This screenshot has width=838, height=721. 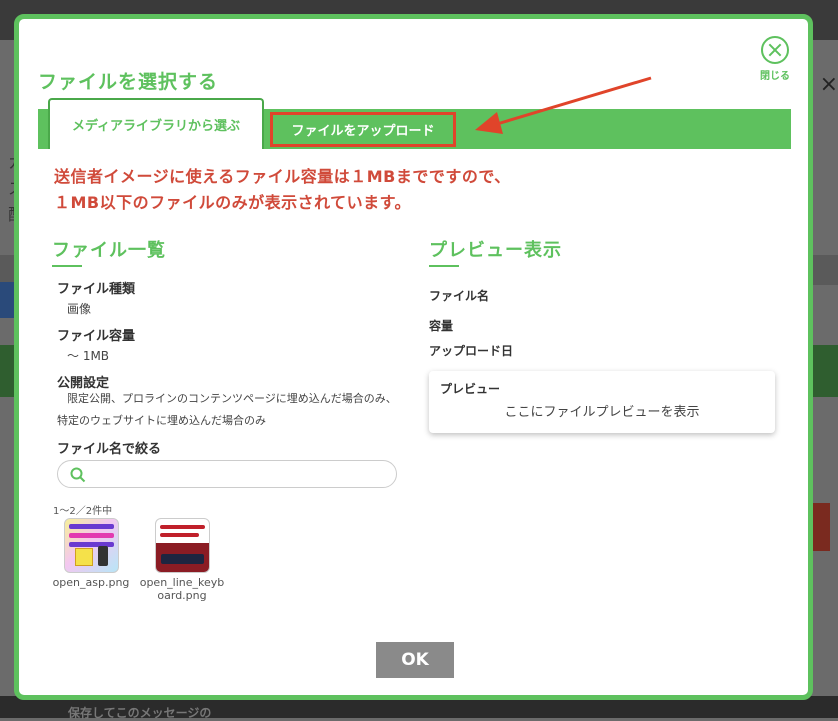 What do you see at coordinates (91, 582) in the screenshot?
I see `file-name: open_asp.png` at bounding box center [91, 582].